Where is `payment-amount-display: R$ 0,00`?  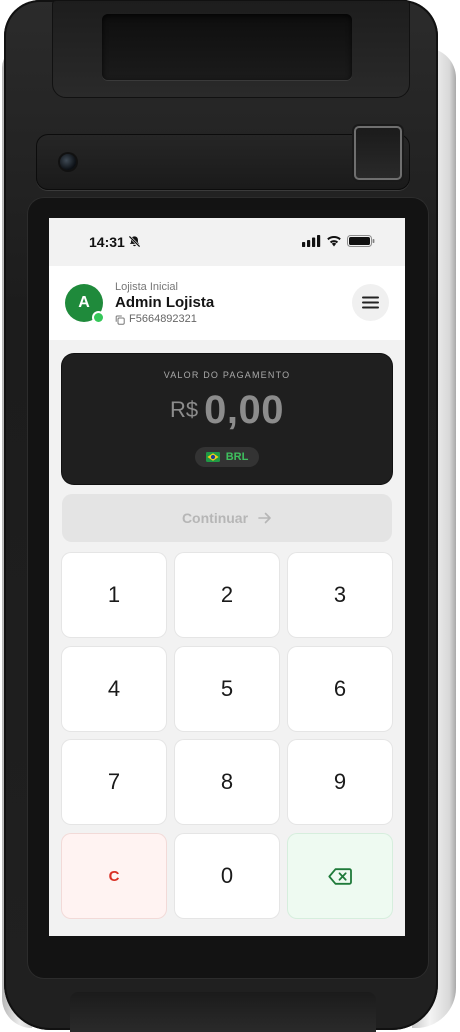 payment-amount-display: R$ 0,00 is located at coordinates (227, 410).